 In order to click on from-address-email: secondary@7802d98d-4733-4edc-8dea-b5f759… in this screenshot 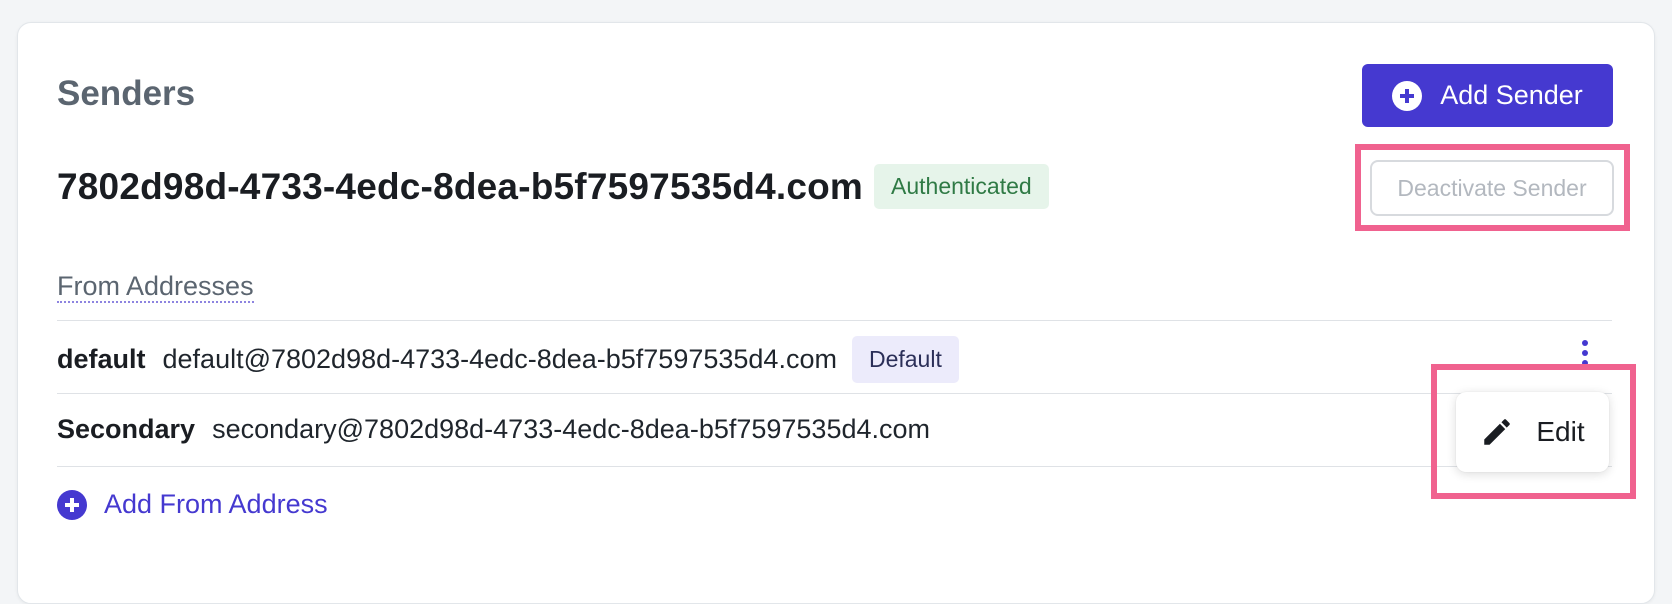, I will do `click(571, 429)`.